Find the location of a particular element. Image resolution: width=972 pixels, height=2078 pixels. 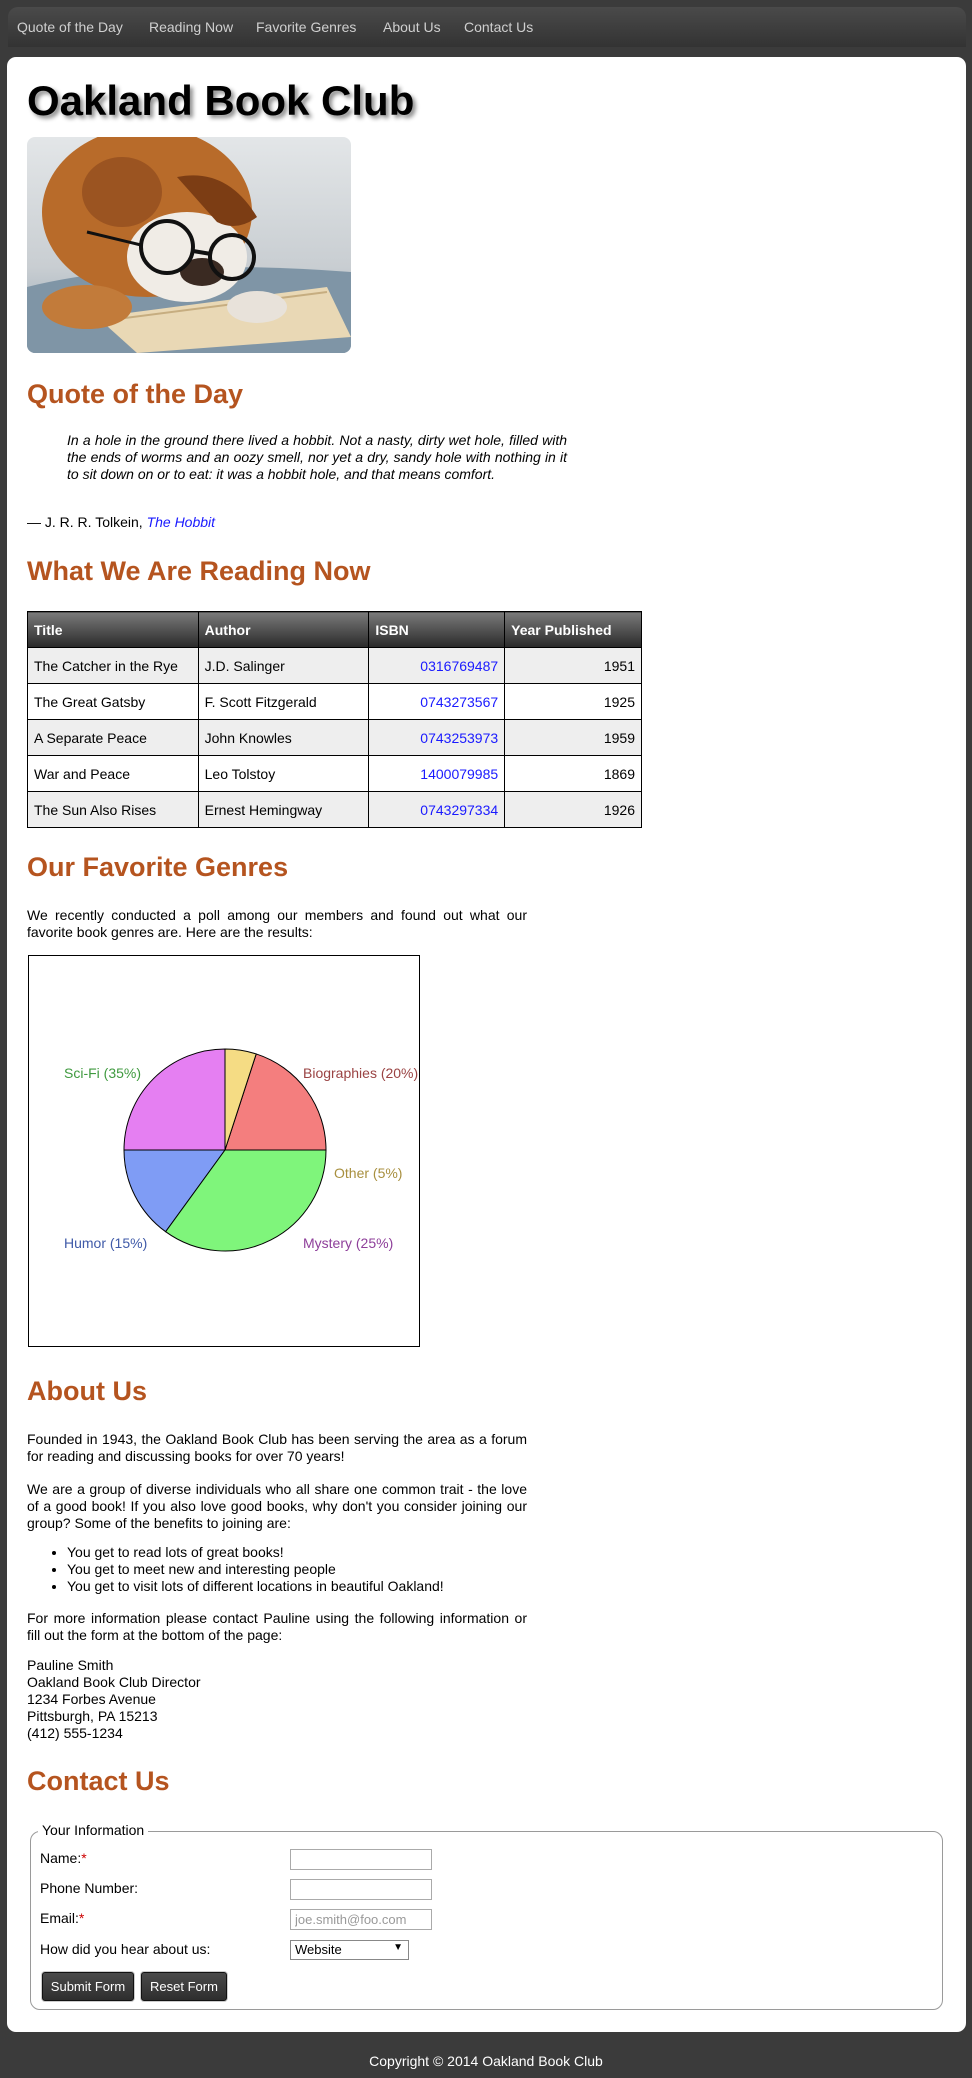

email-input is located at coordinates (361, 1919).